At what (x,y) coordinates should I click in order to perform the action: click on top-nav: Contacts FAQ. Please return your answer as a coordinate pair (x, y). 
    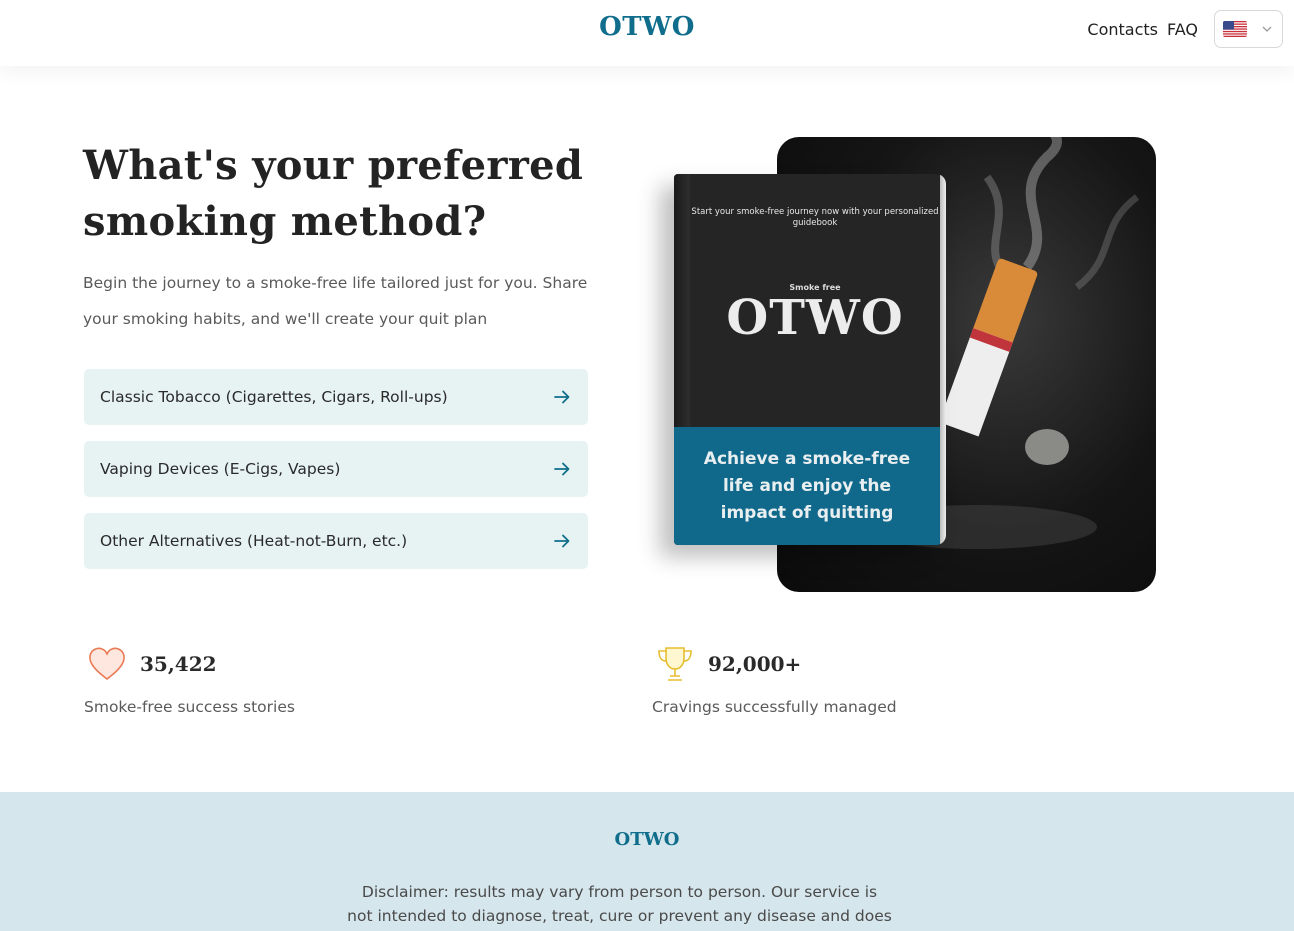
    Looking at the image, I should click on (1142, 29).